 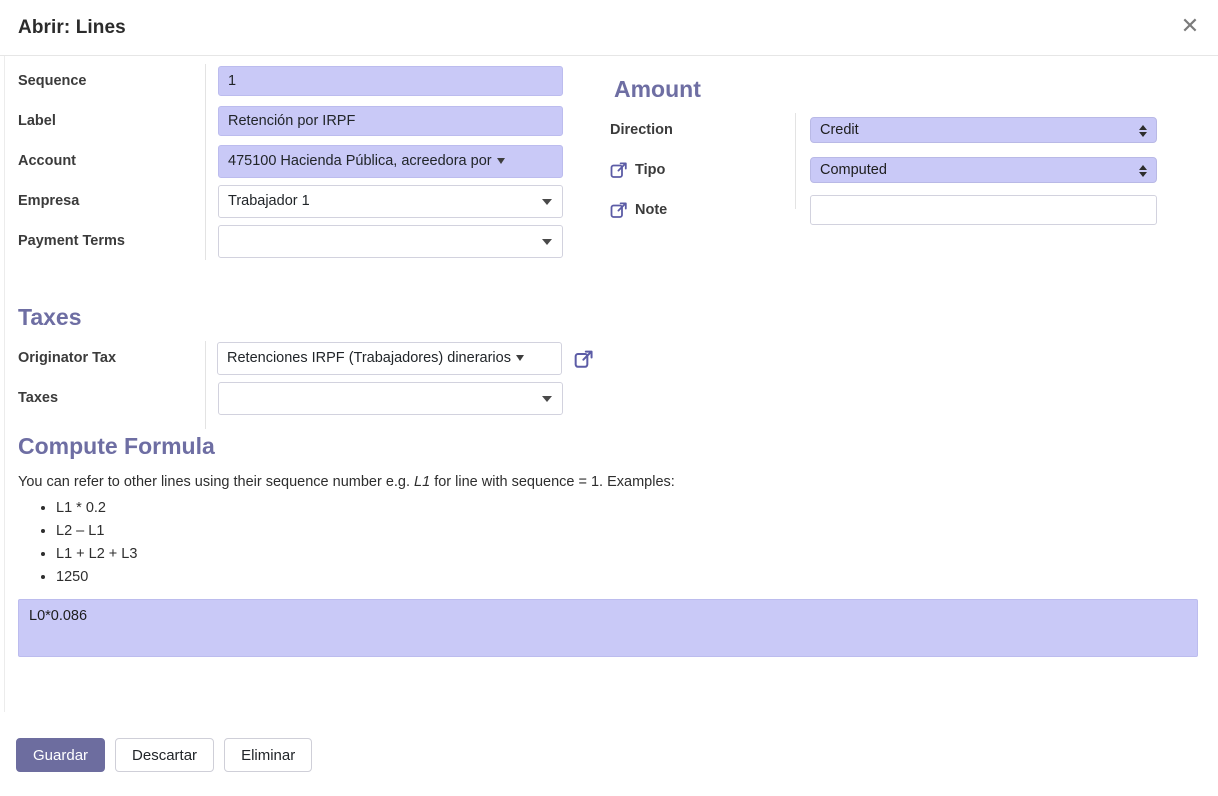 I want to click on account-select: 475100 Hacienda Pública, acreedora por, so click(x=390, y=161).